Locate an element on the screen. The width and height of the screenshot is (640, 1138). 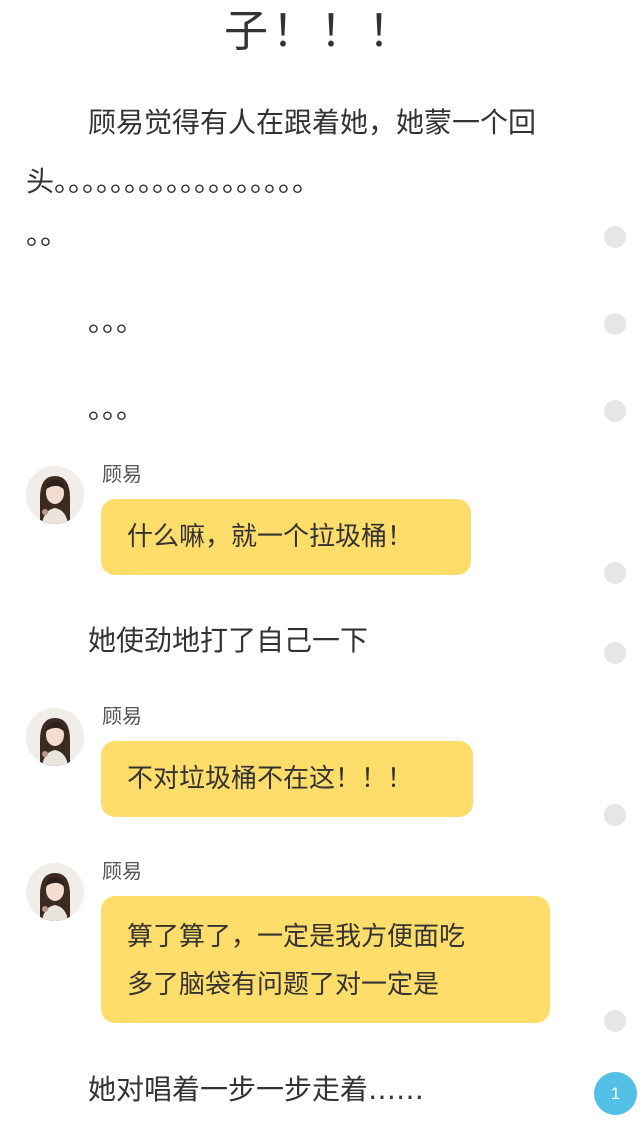
chat-bubble: 算了算了，一定是我方便面吃 多了脑袋有问题了对一定是 is located at coordinates (325, 959).